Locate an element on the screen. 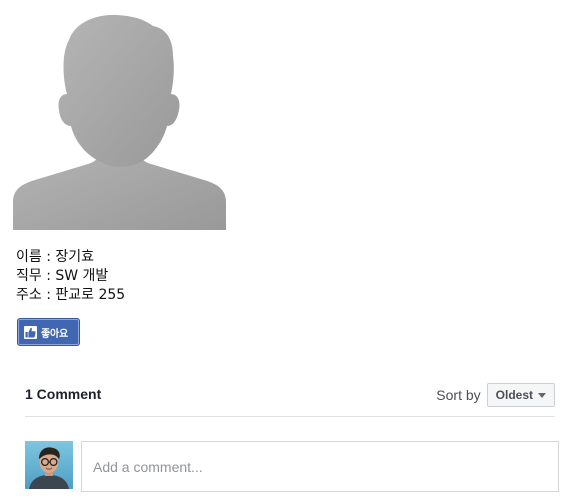 Image resolution: width=570 pixels, height=504 pixels. sort-control: Sort by Oldest is located at coordinates (495, 395).